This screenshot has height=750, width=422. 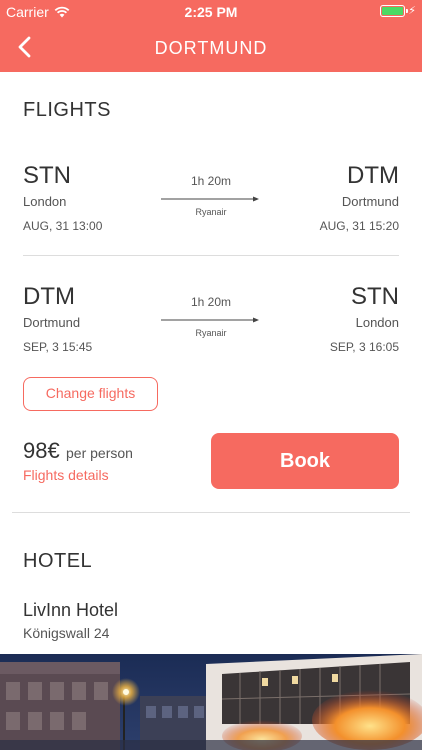 I want to click on battery-icon, so click(x=394, y=11).